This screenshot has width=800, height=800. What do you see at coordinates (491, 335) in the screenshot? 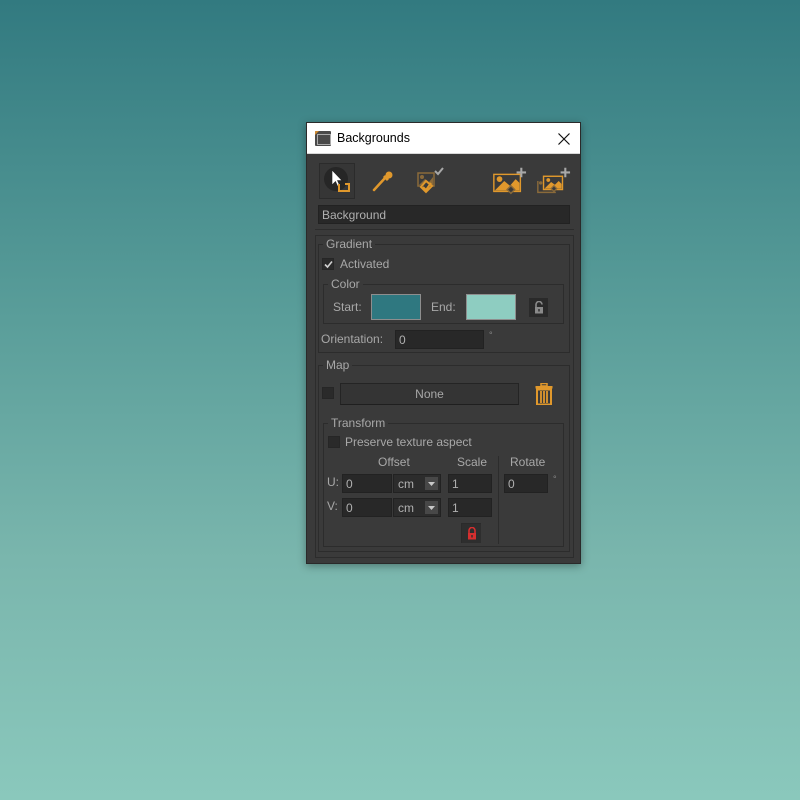
I see `orientation-degree-unit: °` at bounding box center [491, 335].